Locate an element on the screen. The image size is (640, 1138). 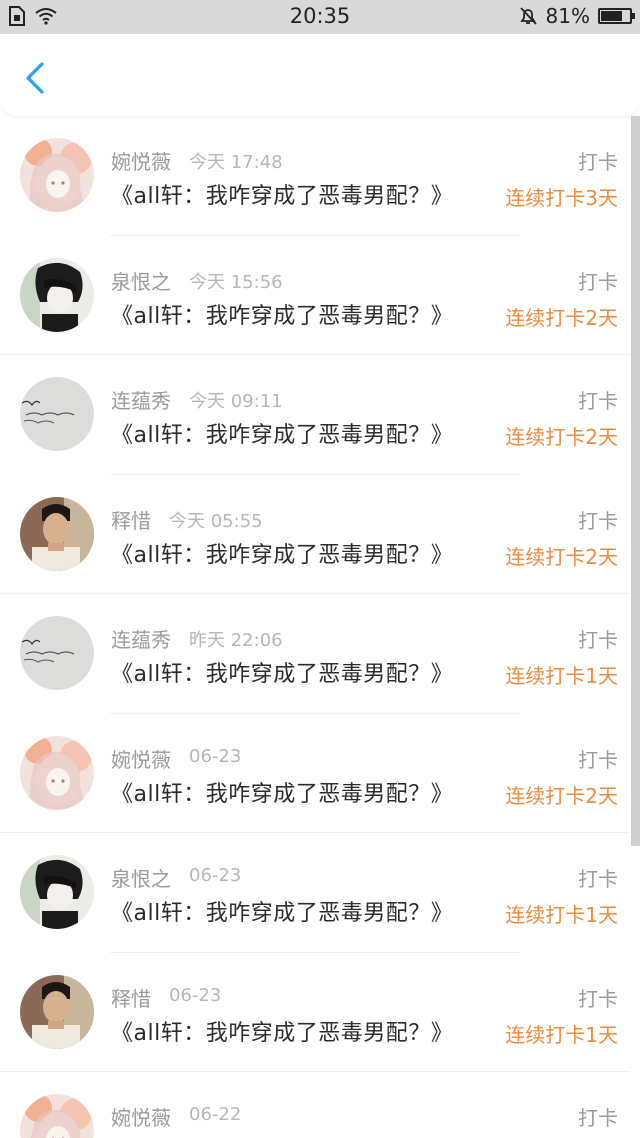
list-item: 婉悦薇 06-23 《all轩：我咋穿成了恶毒男配？》 打卡连续打卡2天 is located at coordinates (315, 773).